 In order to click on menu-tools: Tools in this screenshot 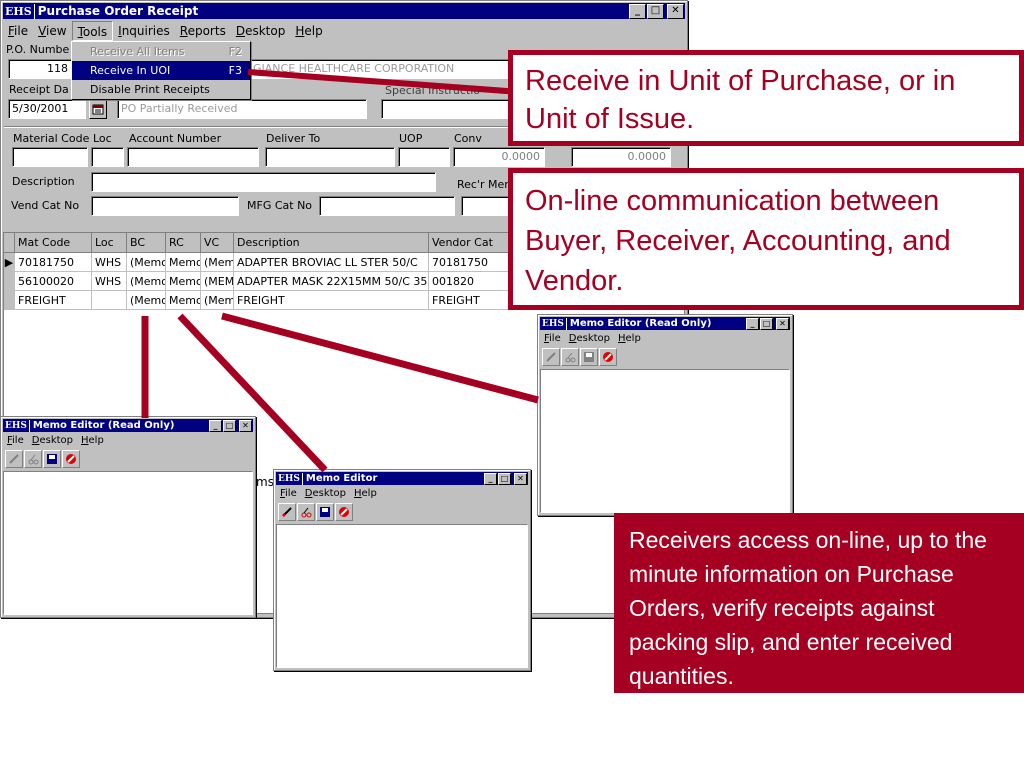, I will do `click(92, 31)`.